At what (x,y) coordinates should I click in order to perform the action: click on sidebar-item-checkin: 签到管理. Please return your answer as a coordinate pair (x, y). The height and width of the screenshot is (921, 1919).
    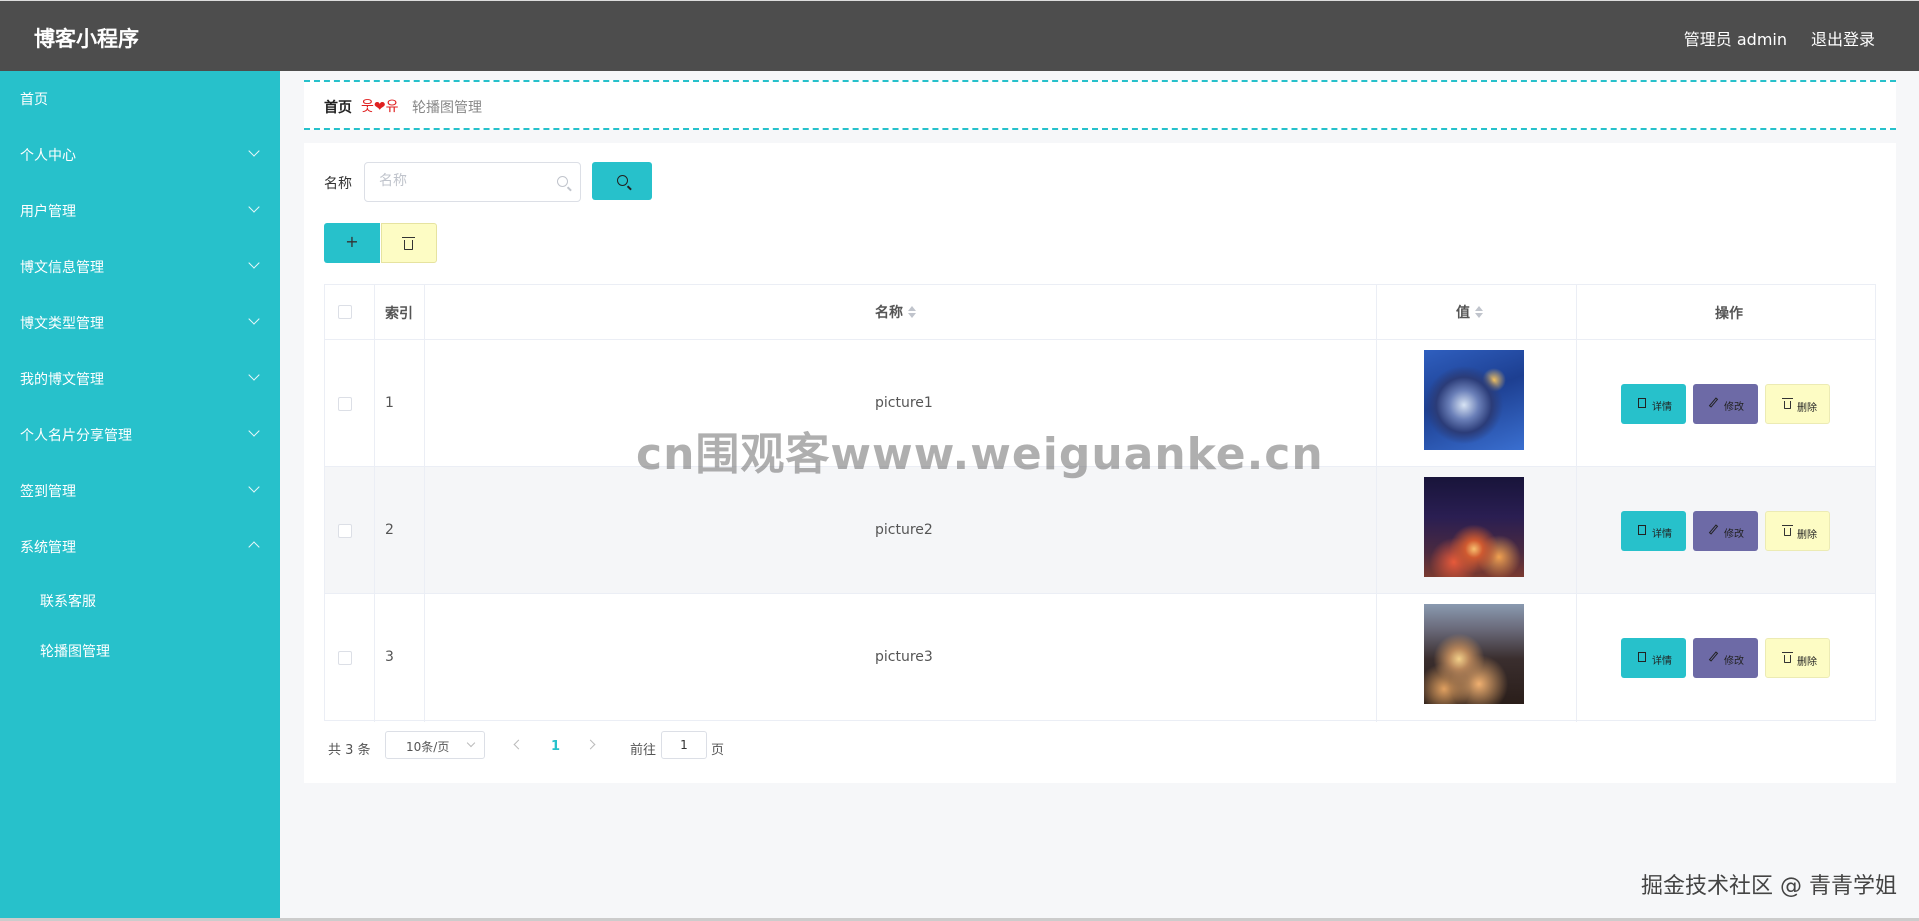
    Looking at the image, I should click on (140, 491).